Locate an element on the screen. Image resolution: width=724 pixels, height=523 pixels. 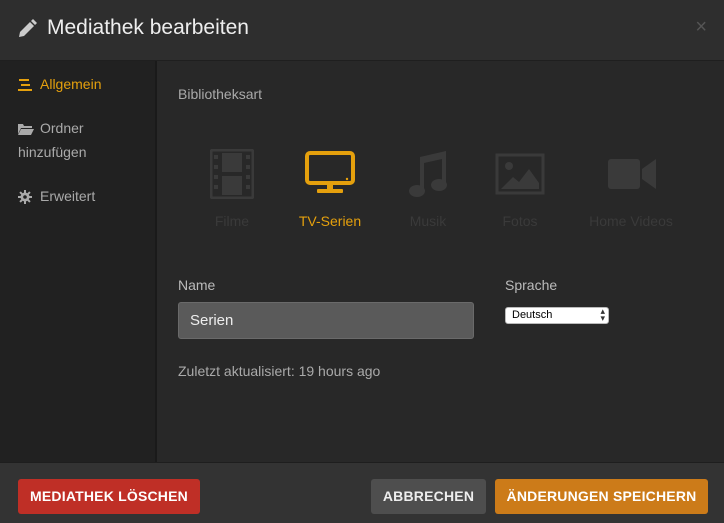
cancel-button: ABBRECHEN is located at coordinates (428, 496).